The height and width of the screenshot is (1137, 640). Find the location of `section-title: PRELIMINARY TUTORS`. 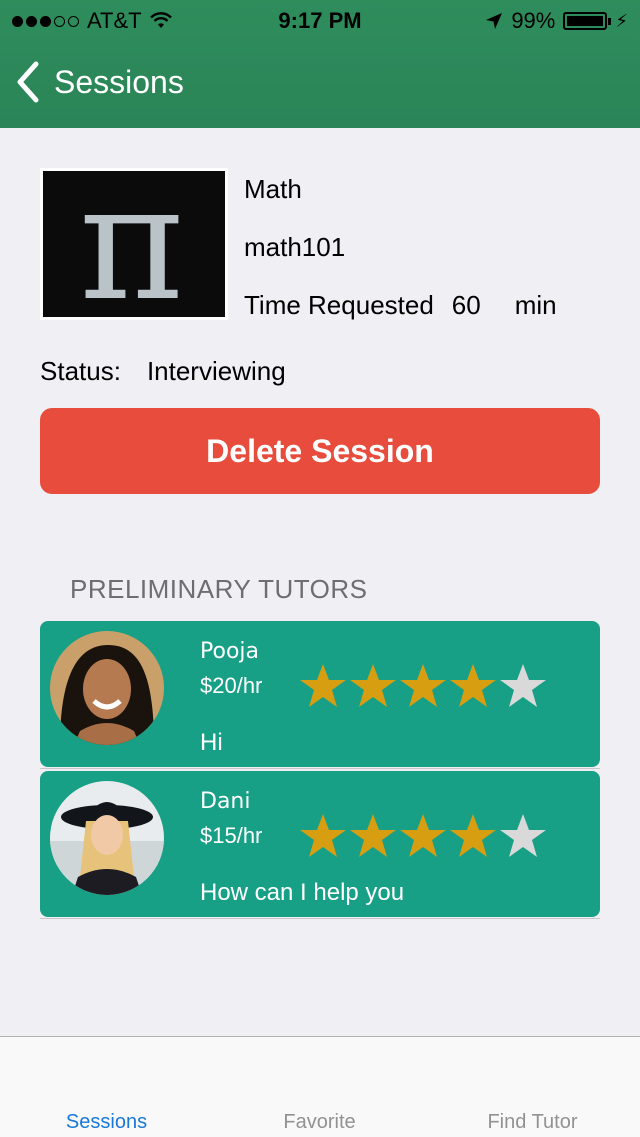

section-title: PRELIMINARY TUTORS is located at coordinates (219, 589).